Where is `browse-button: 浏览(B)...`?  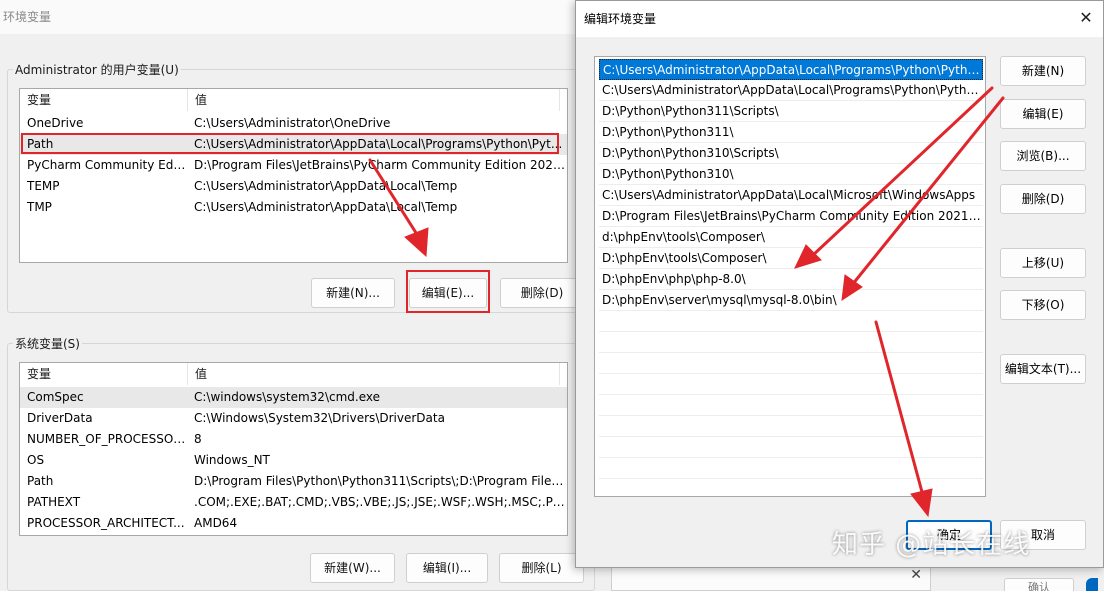 browse-button: 浏览(B)... is located at coordinates (1043, 156).